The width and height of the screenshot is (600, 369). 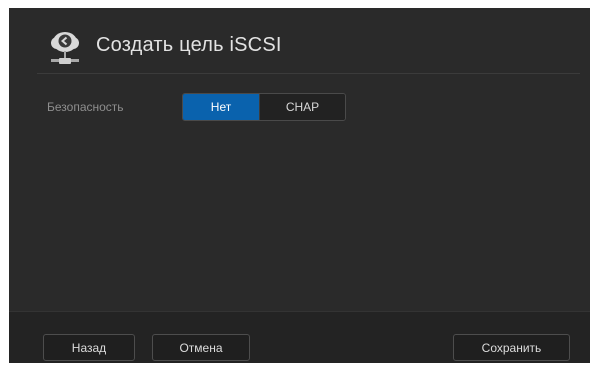 What do you see at coordinates (189, 45) in the screenshot?
I see `dialog-title: Создать цель iSCSI` at bounding box center [189, 45].